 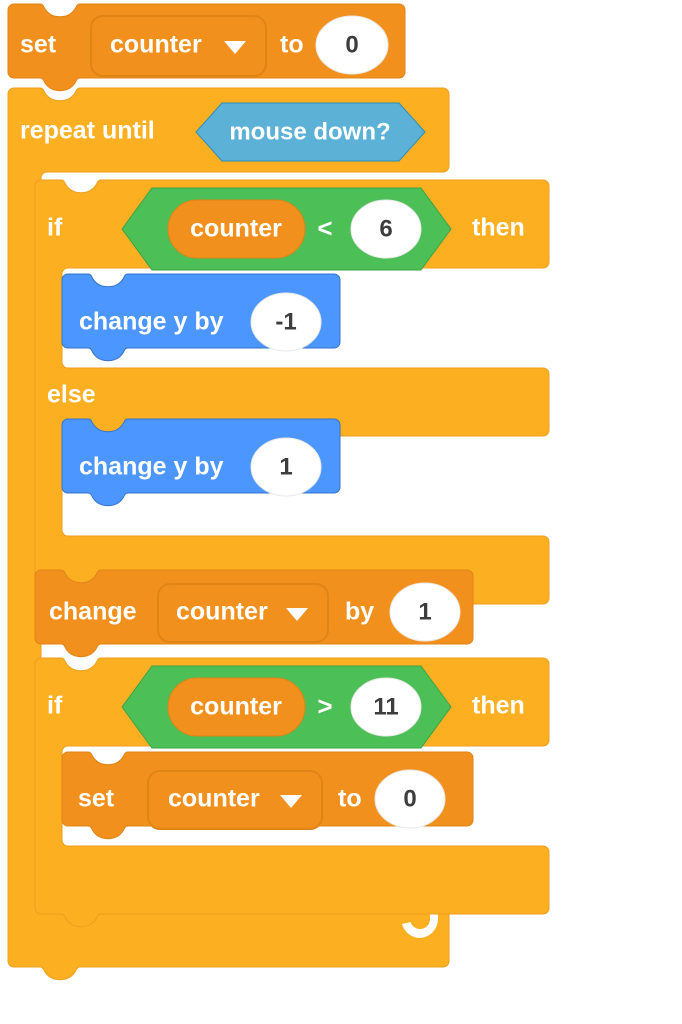 I want to click on variable-oval-label: counter, so click(x=236, y=229).